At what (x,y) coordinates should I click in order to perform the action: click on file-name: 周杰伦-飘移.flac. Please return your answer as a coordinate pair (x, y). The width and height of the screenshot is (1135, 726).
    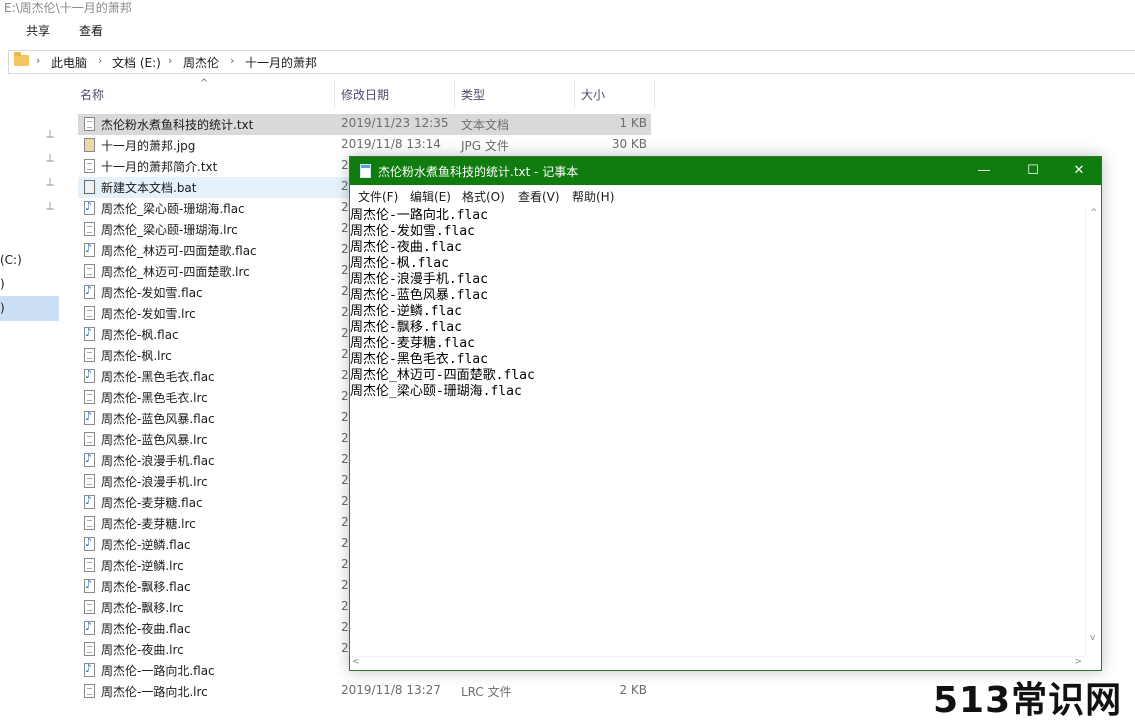
    Looking at the image, I should click on (146, 587).